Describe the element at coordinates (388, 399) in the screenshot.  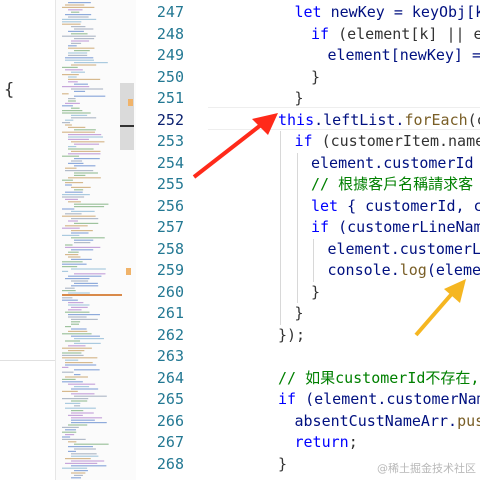
I see `code-token: (element.customerName` at that location.